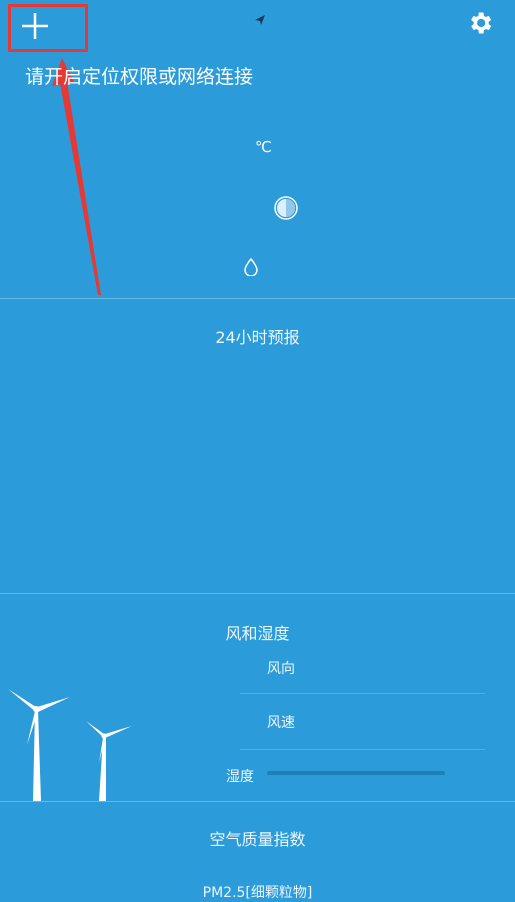  I want to click on humidity-bar, so click(356, 773).